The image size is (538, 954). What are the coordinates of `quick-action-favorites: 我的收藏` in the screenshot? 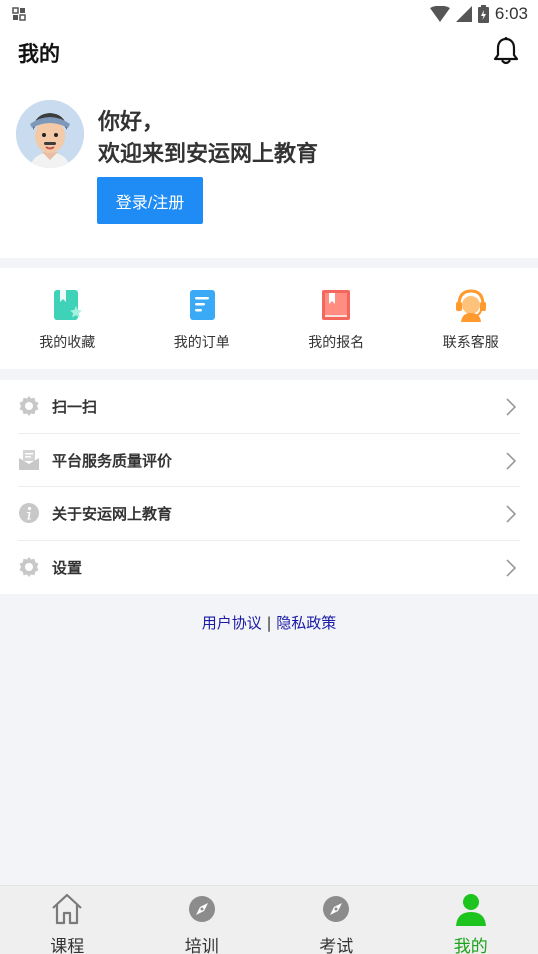 It's located at (67, 318).